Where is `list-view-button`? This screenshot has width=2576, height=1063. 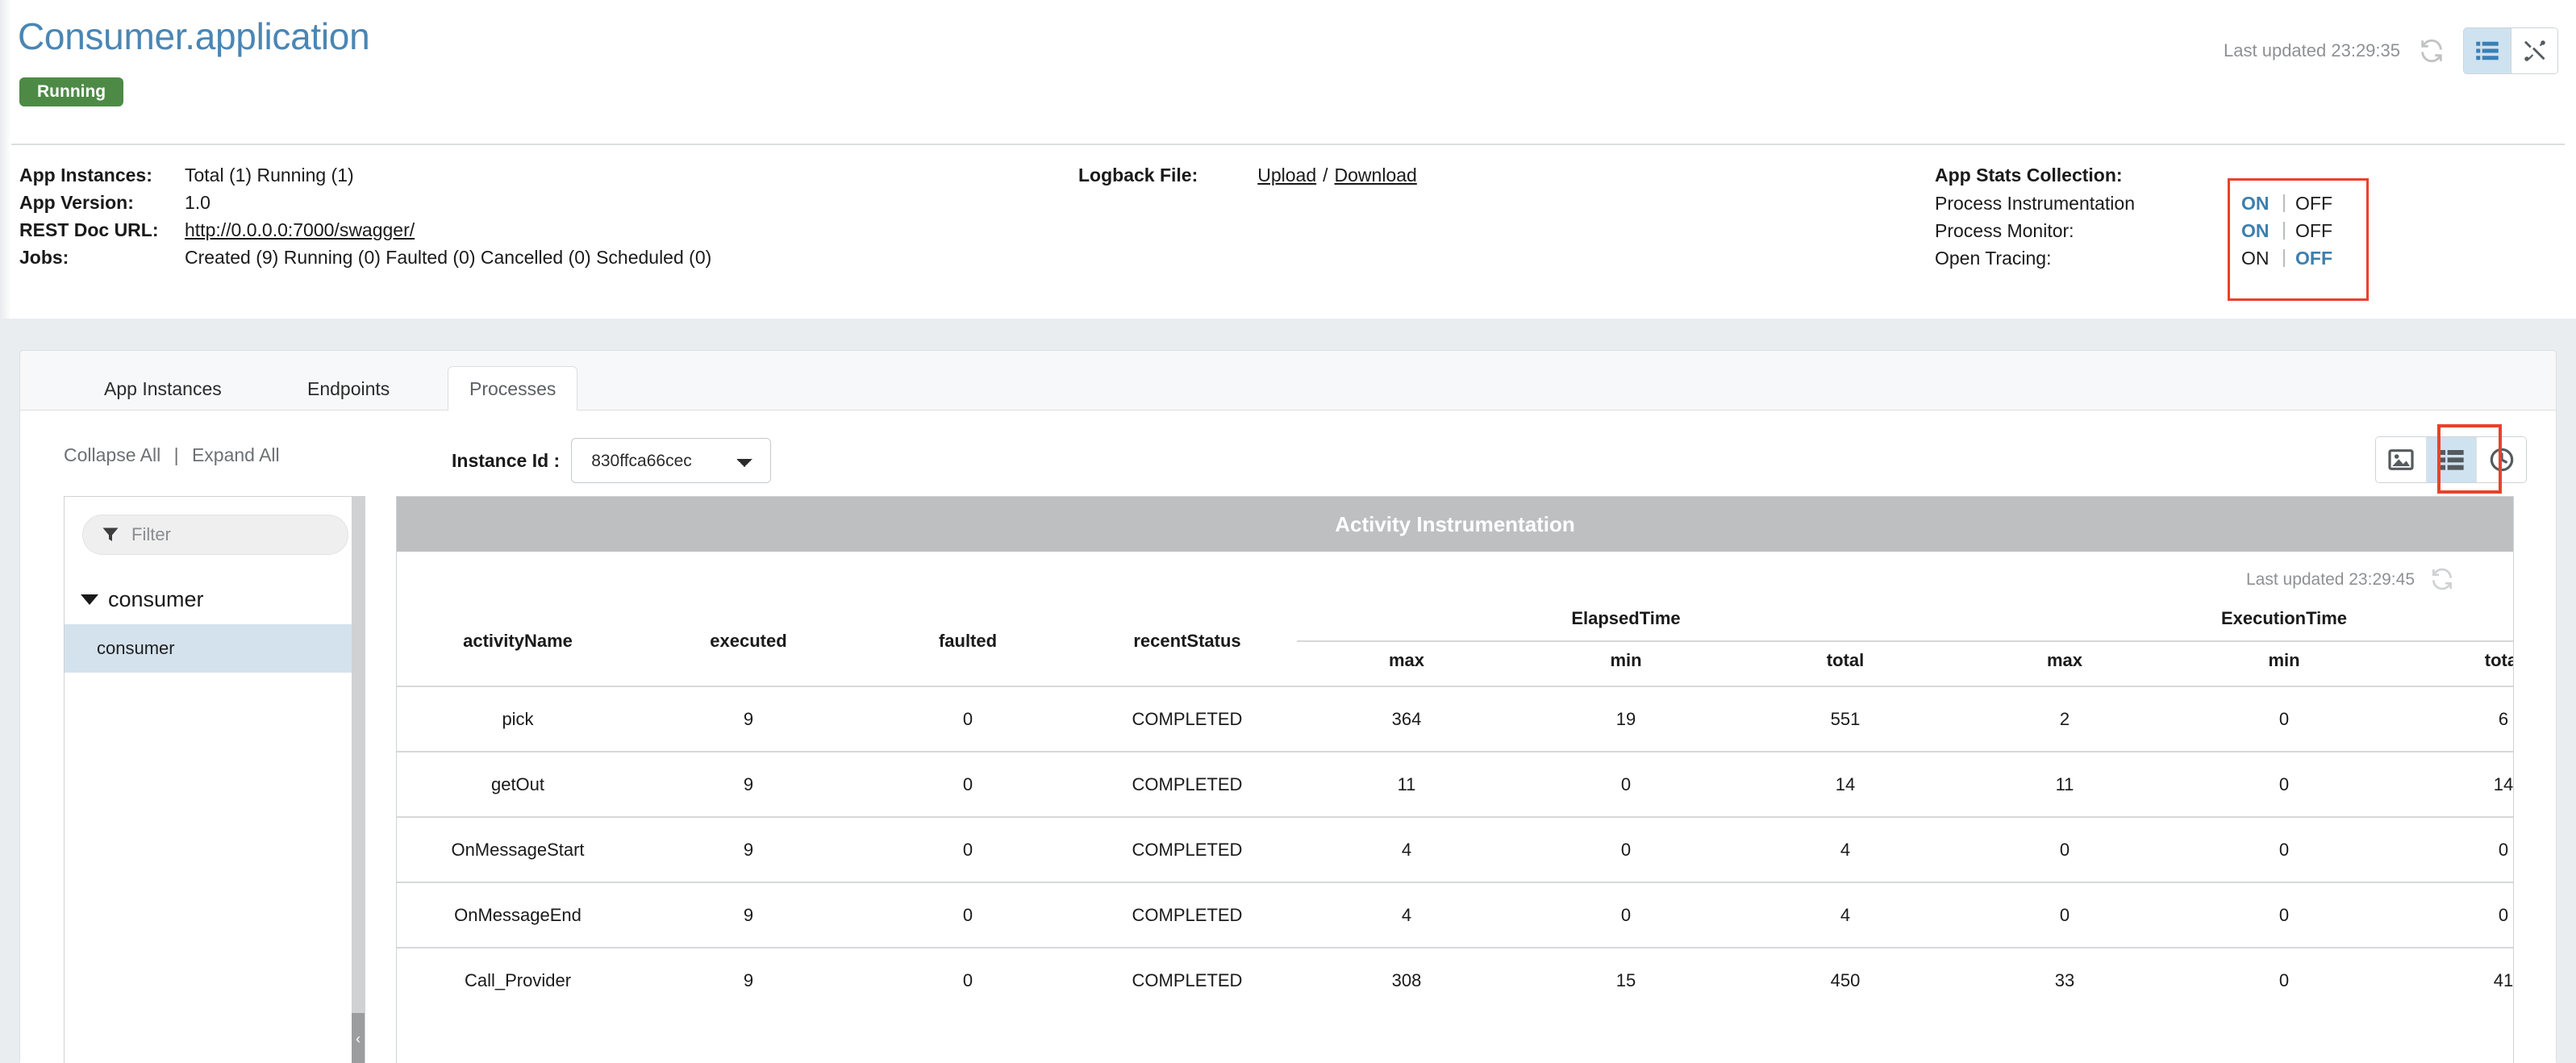
list-view-button is located at coordinates (2451, 459).